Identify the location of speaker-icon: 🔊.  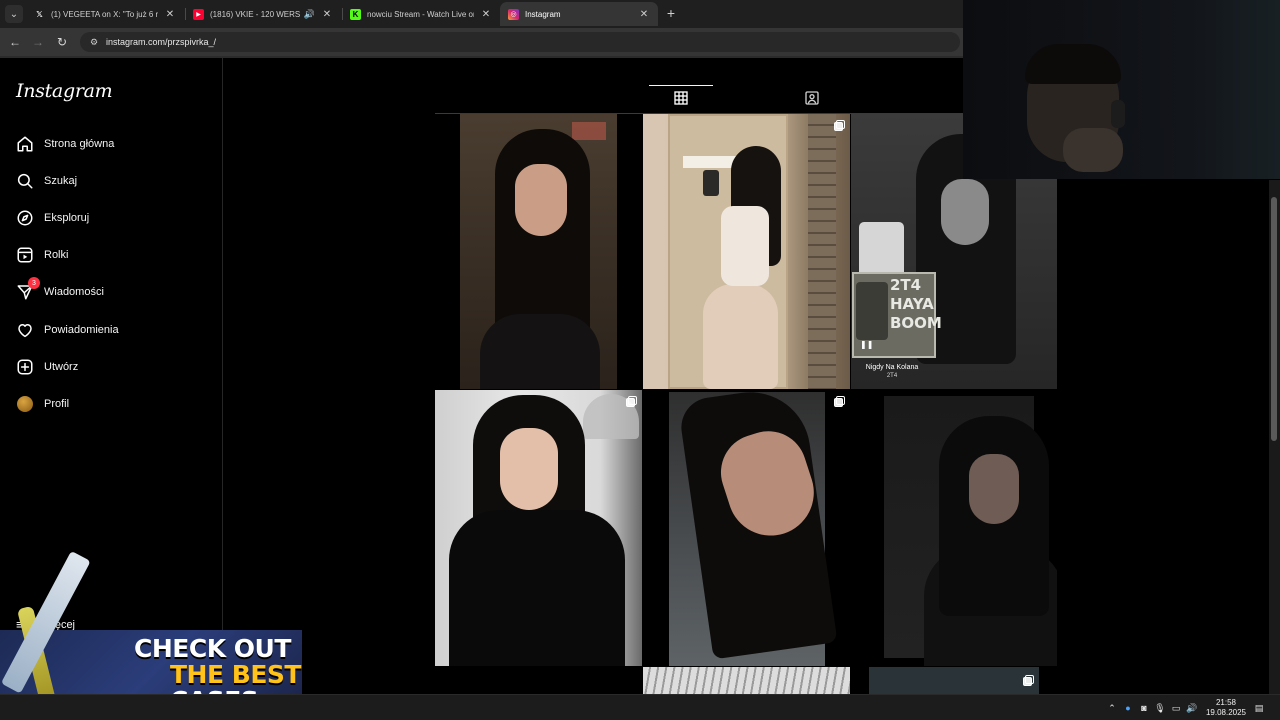
(309, 14).